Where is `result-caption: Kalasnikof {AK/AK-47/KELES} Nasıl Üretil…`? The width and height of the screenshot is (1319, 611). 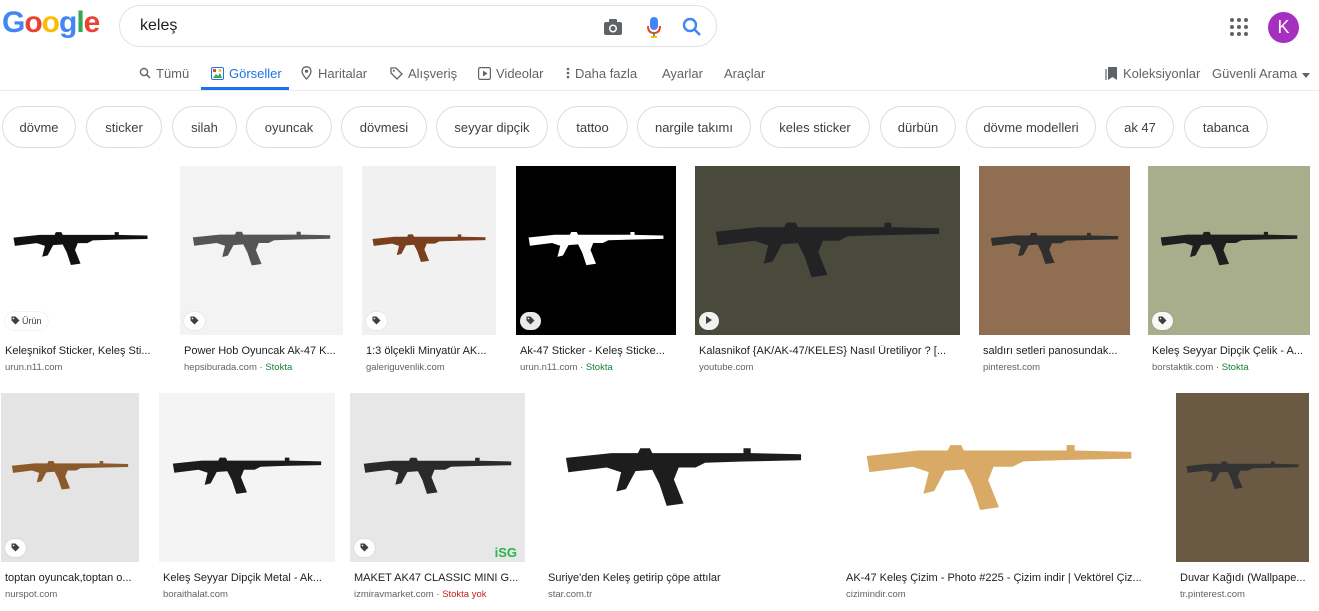 result-caption: Kalasnikof {AK/AK-47/KELES} Nasıl Üretil… is located at coordinates (828, 351).